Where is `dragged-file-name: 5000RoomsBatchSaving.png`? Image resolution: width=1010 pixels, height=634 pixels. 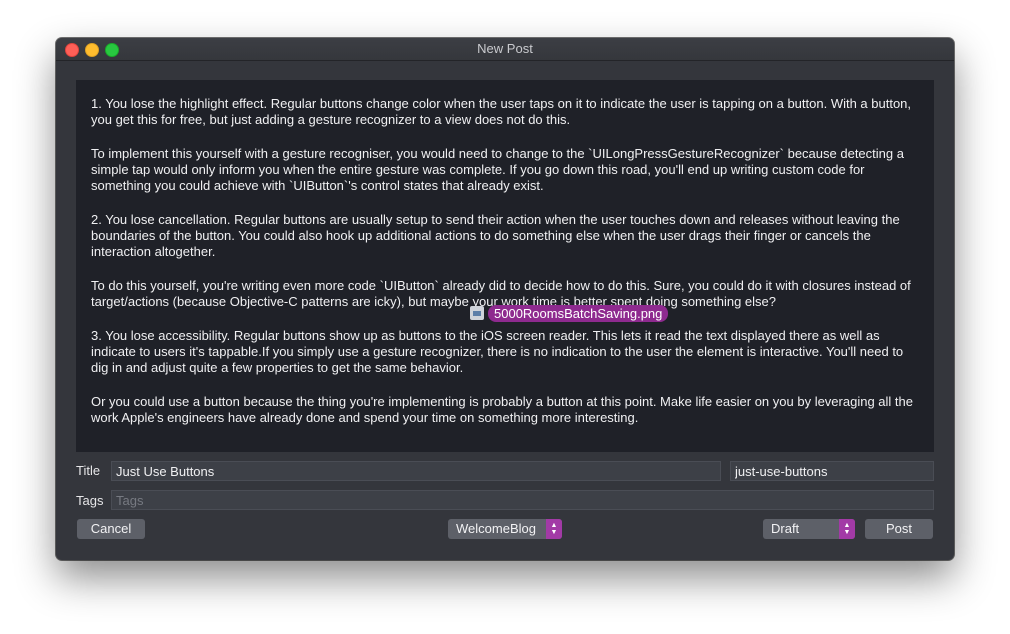
dragged-file-name: 5000RoomsBatchSaving.png is located at coordinates (578, 313).